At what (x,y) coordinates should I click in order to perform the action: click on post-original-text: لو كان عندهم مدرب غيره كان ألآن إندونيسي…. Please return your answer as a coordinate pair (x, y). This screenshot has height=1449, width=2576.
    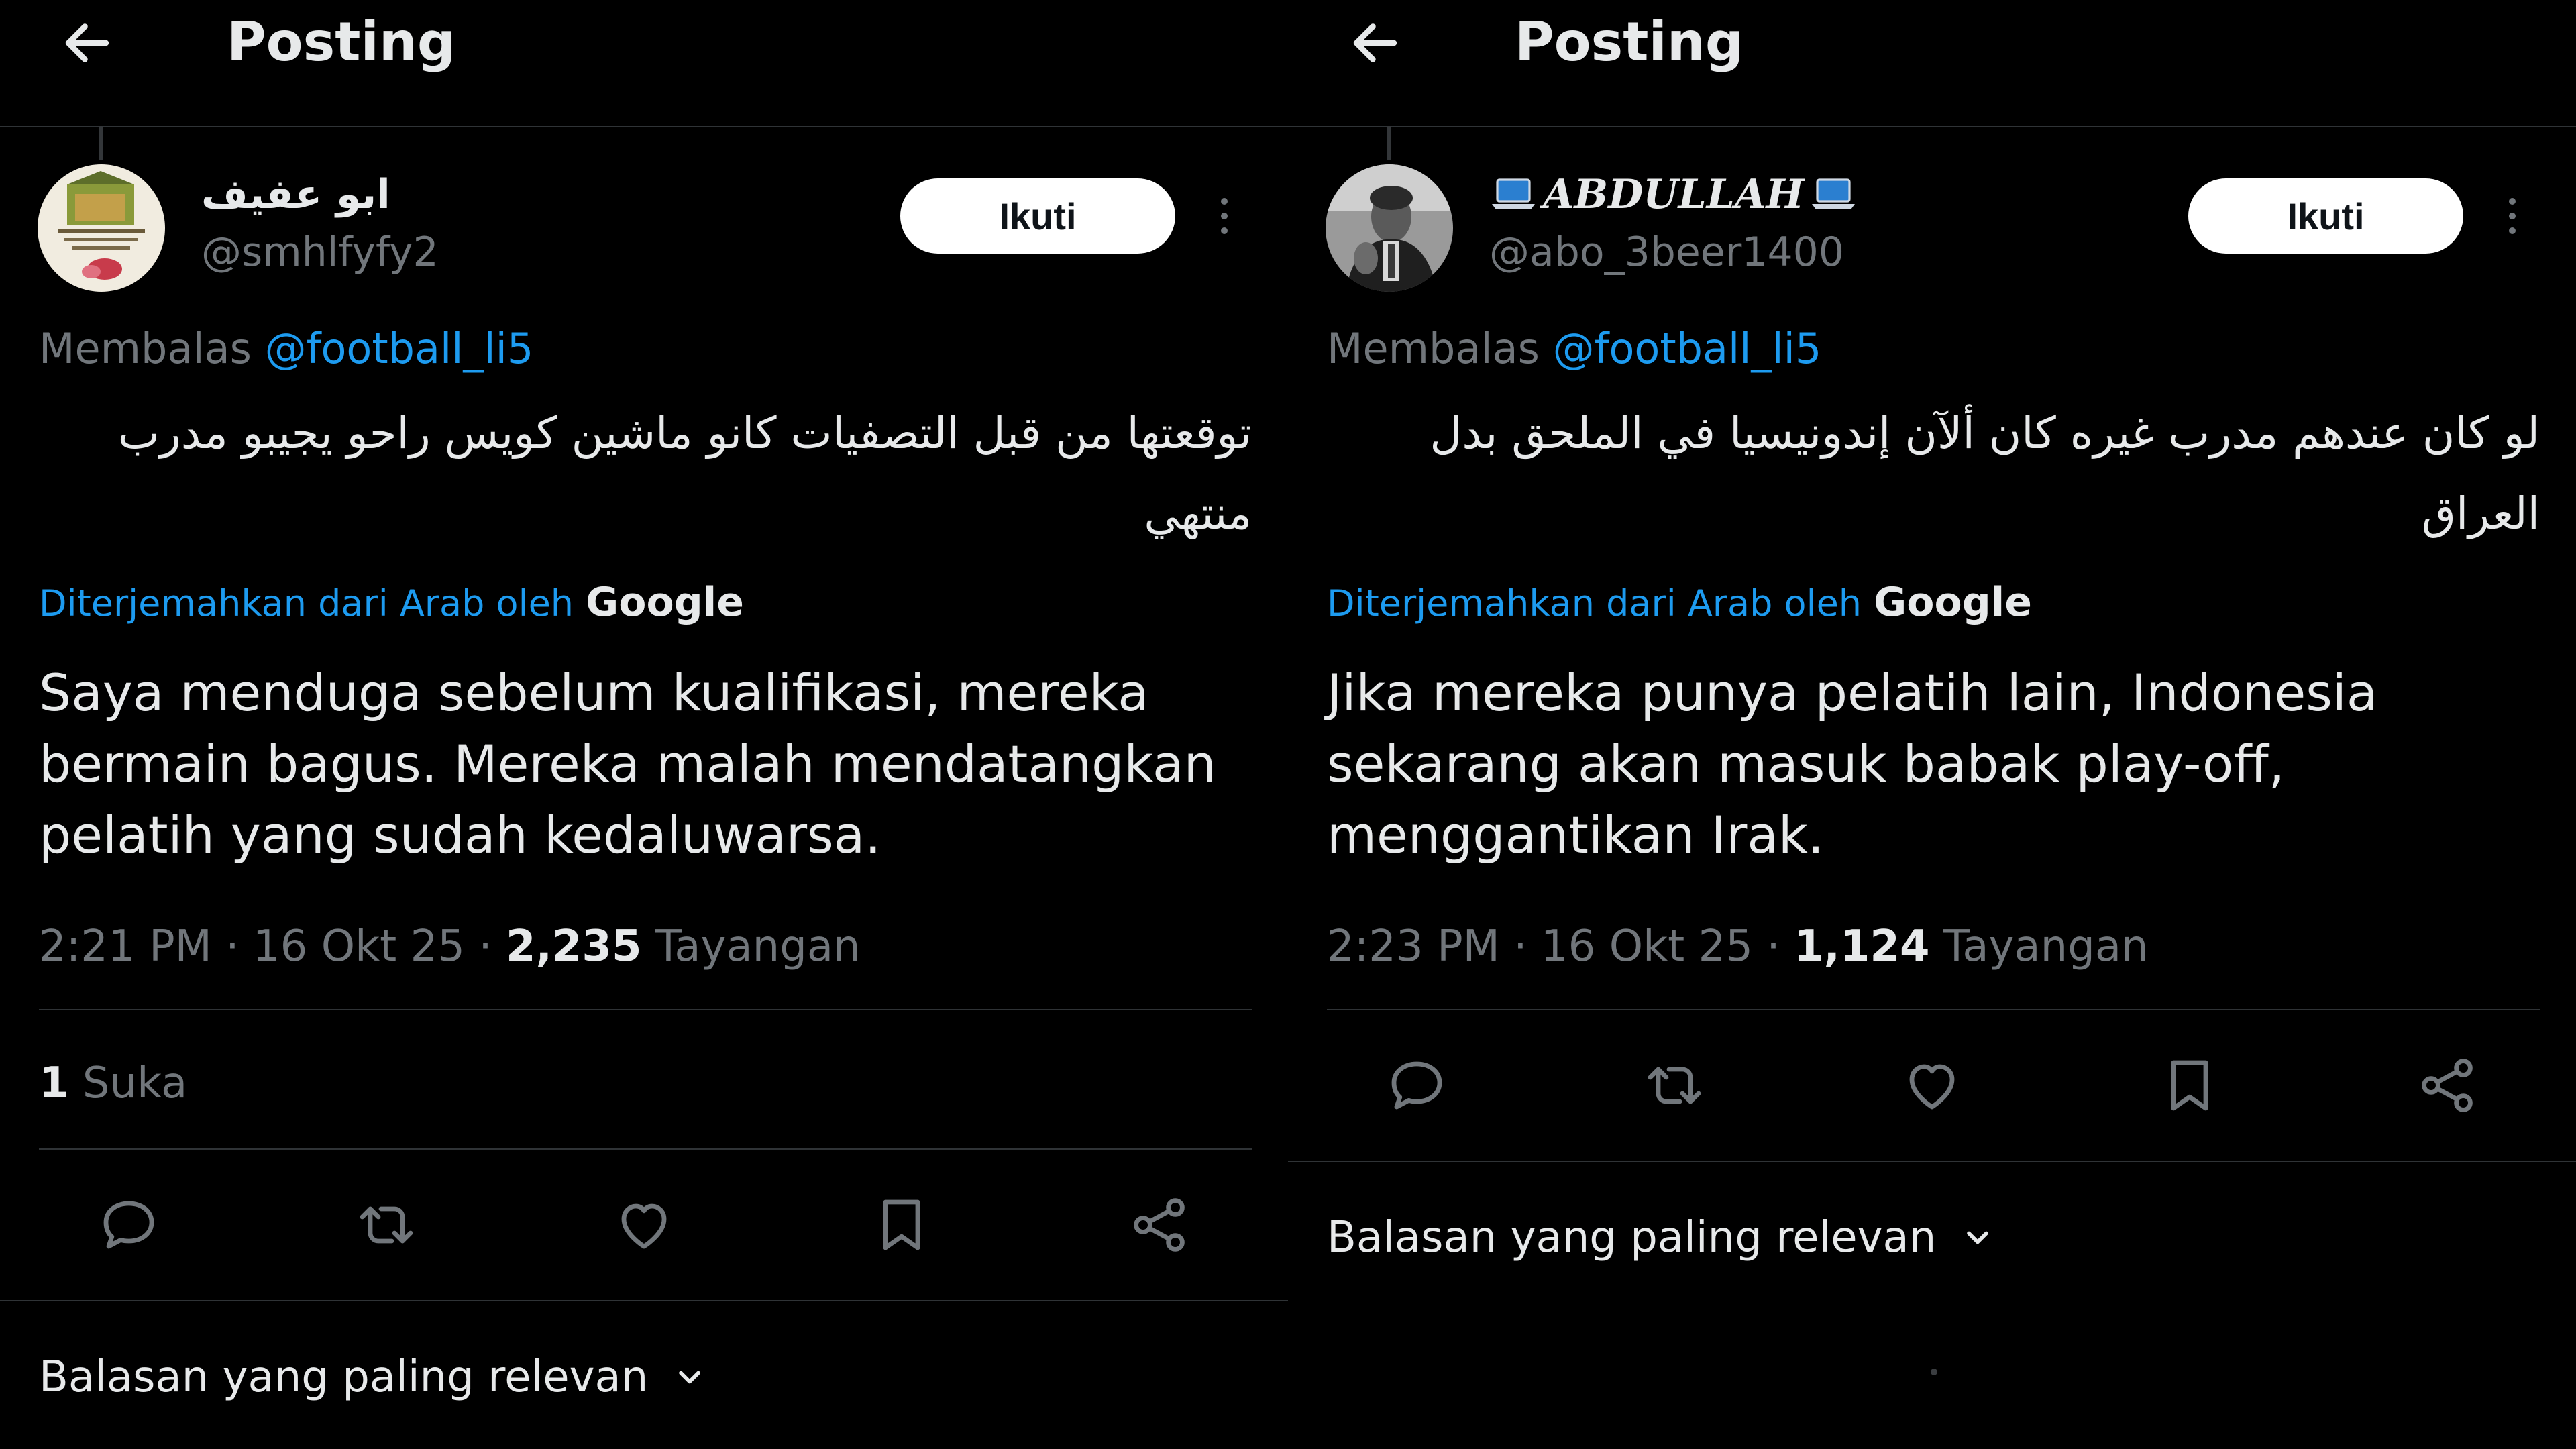
    Looking at the image, I should click on (1985, 473).